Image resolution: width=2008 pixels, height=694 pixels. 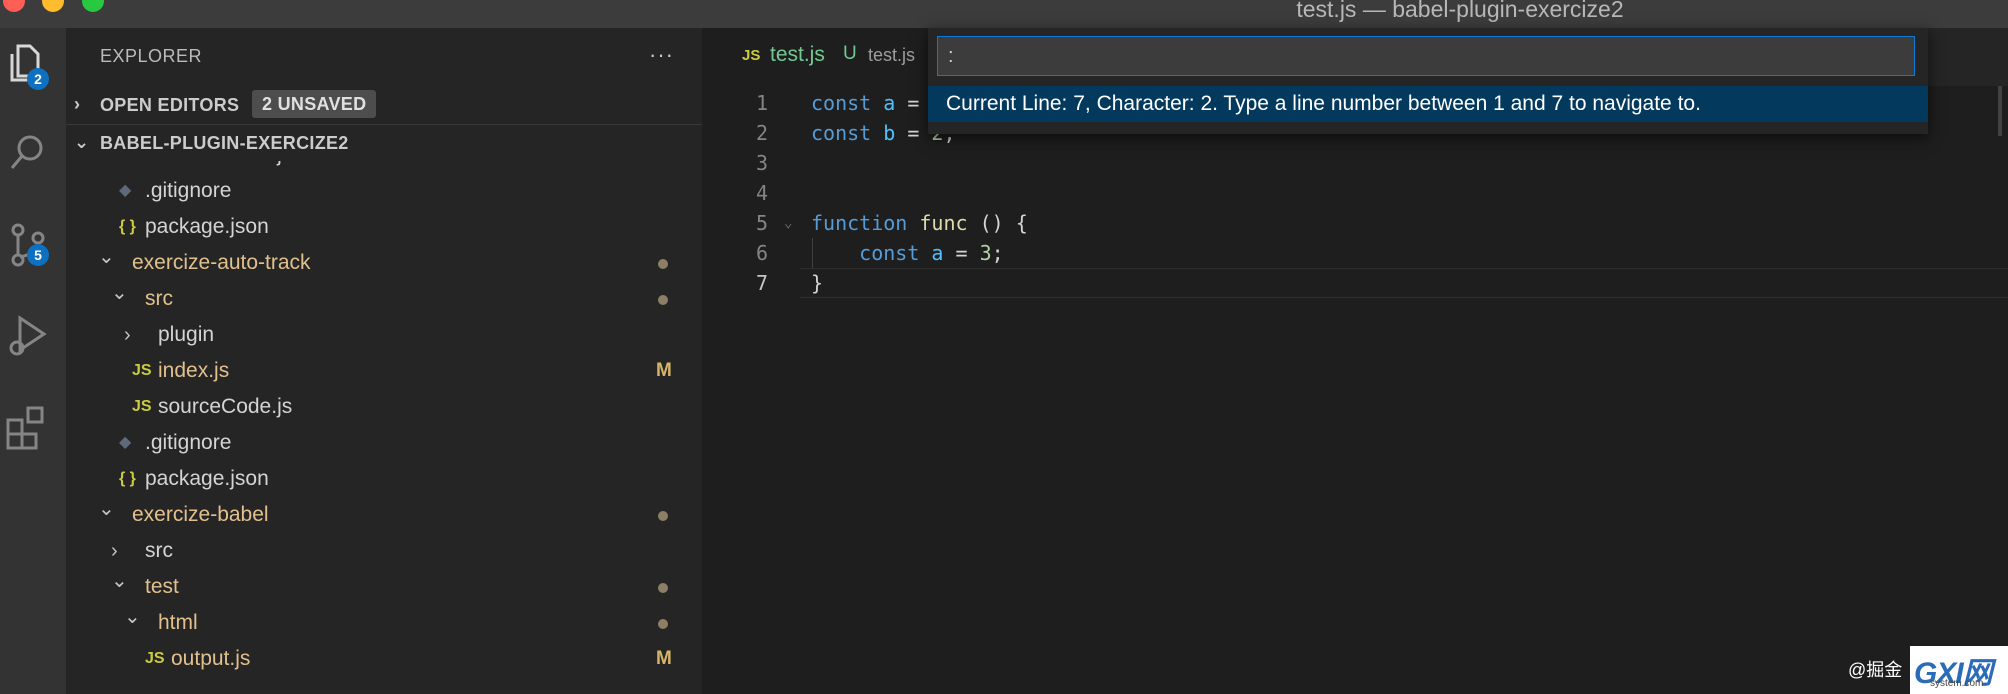 What do you see at coordinates (26, 152) in the screenshot?
I see `search-icon` at bounding box center [26, 152].